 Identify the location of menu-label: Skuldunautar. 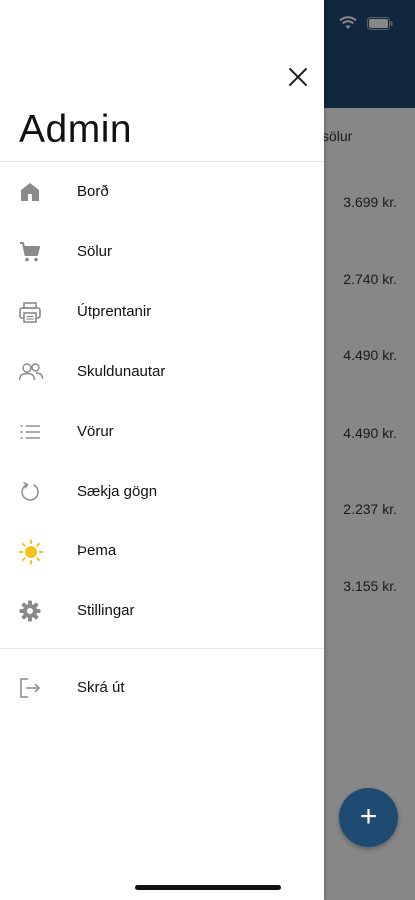
(121, 371).